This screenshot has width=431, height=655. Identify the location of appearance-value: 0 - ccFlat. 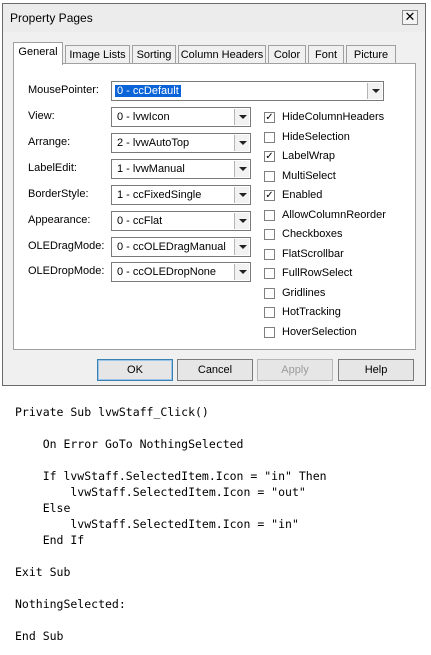
(140, 221).